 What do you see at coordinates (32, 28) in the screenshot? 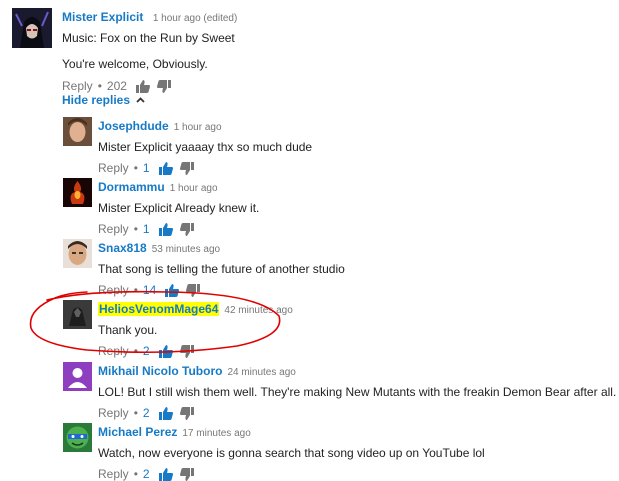
I see `avatar-mister-explicit` at bounding box center [32, 28].